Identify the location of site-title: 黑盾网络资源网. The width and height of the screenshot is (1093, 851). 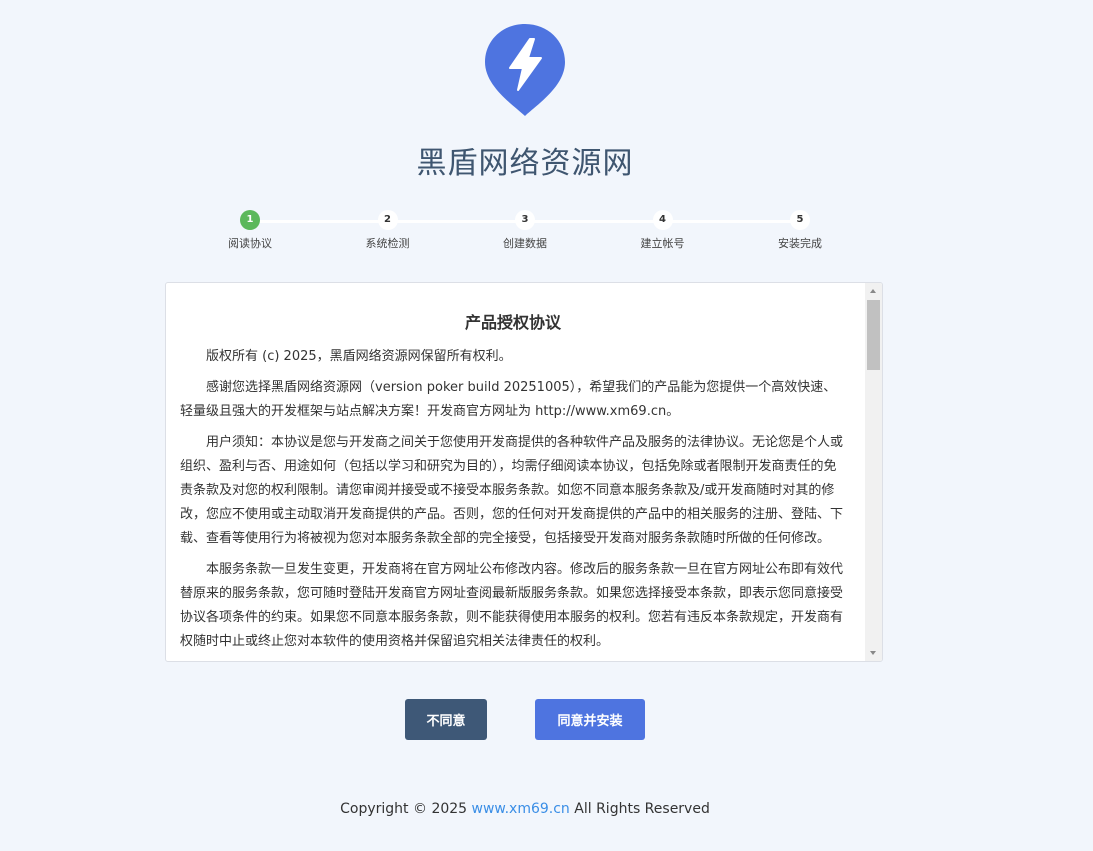
(525, 163).